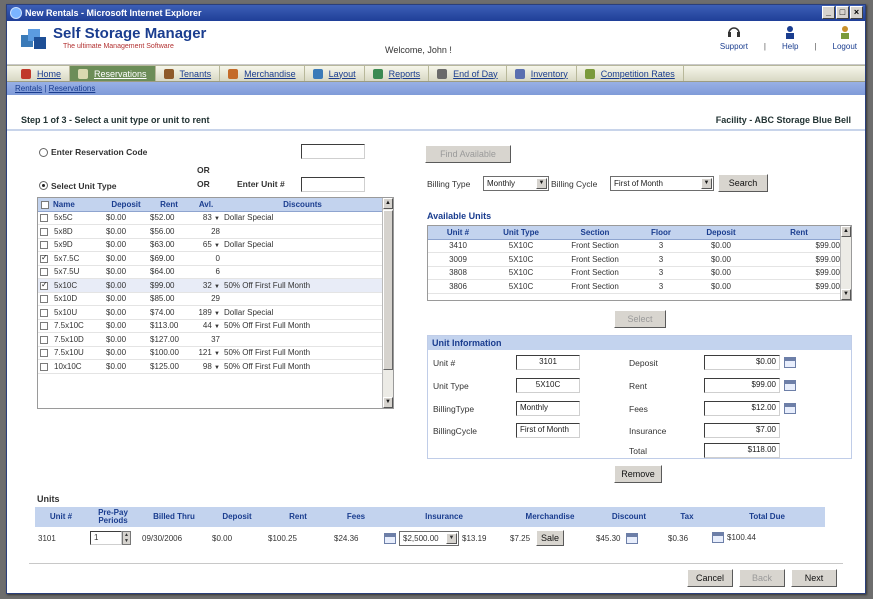 The image size is (873, 599). Describe the element at coordinates (542, 73) in the screenshot. I see `tab-inventory: Inventory` at that location.